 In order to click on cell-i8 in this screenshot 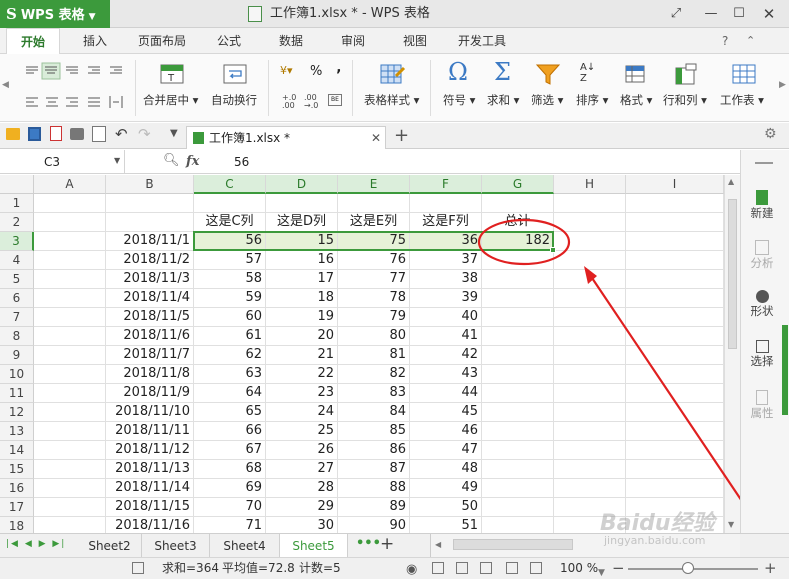, I will do `click(675, 336)`.